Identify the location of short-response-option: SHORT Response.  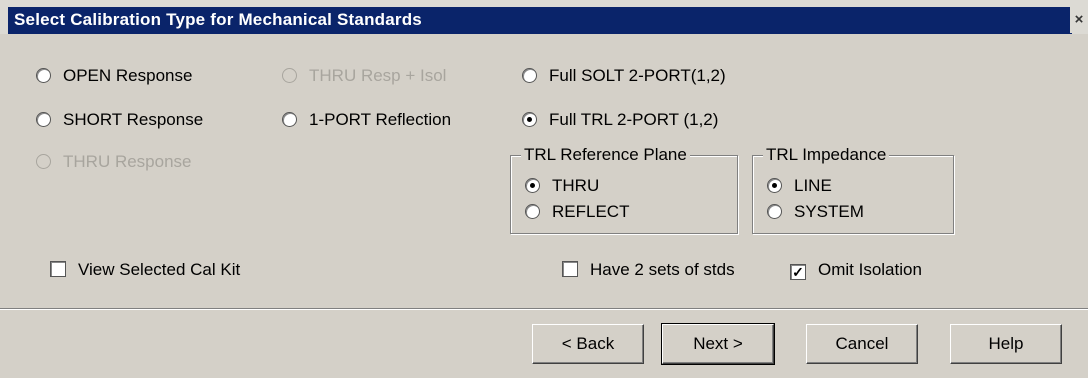
(119, 120).